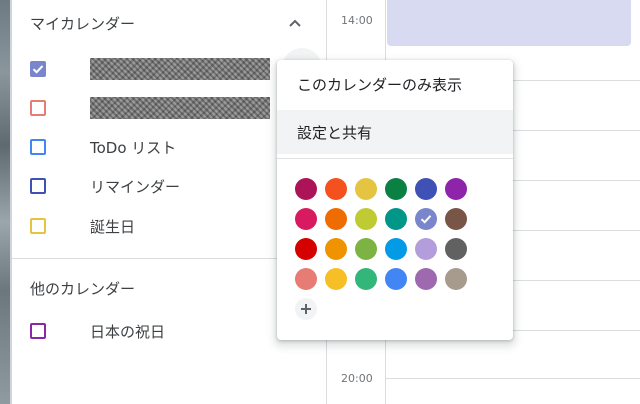  I want to click on my-calendars-header: マイカレンダー, so click(82, 23).